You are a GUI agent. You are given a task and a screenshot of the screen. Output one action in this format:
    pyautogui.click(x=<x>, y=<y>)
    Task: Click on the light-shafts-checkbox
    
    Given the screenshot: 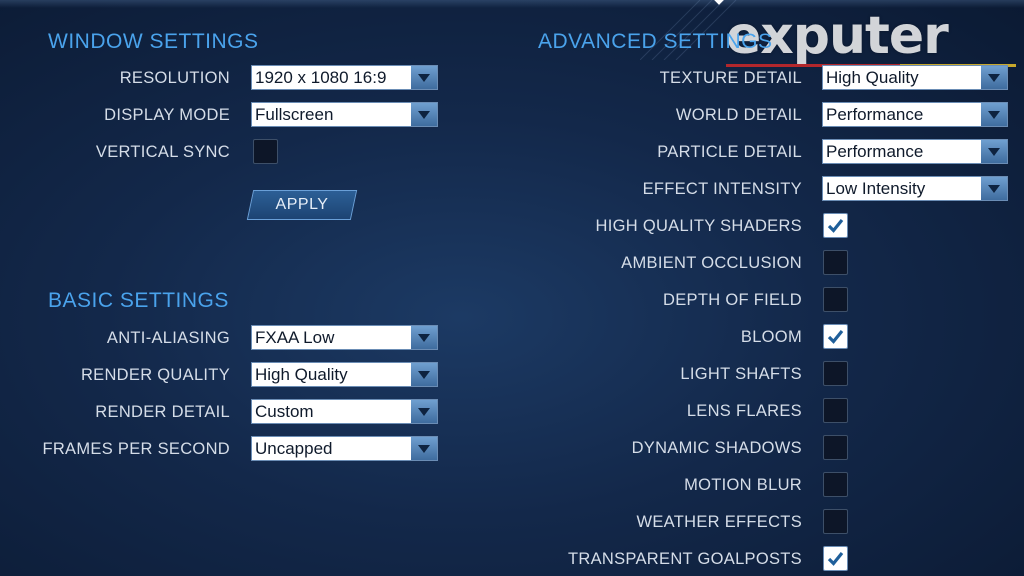 What is the action you would take?
    pyautogui.click(x=835, y=373)
    